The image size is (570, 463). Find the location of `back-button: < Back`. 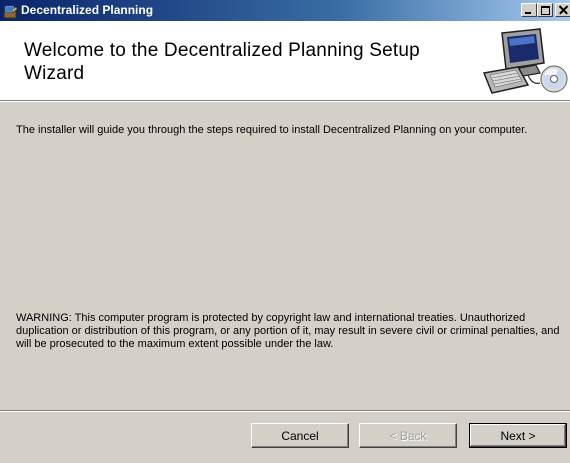

back-button: < Back is located at coordinates (408, 435).